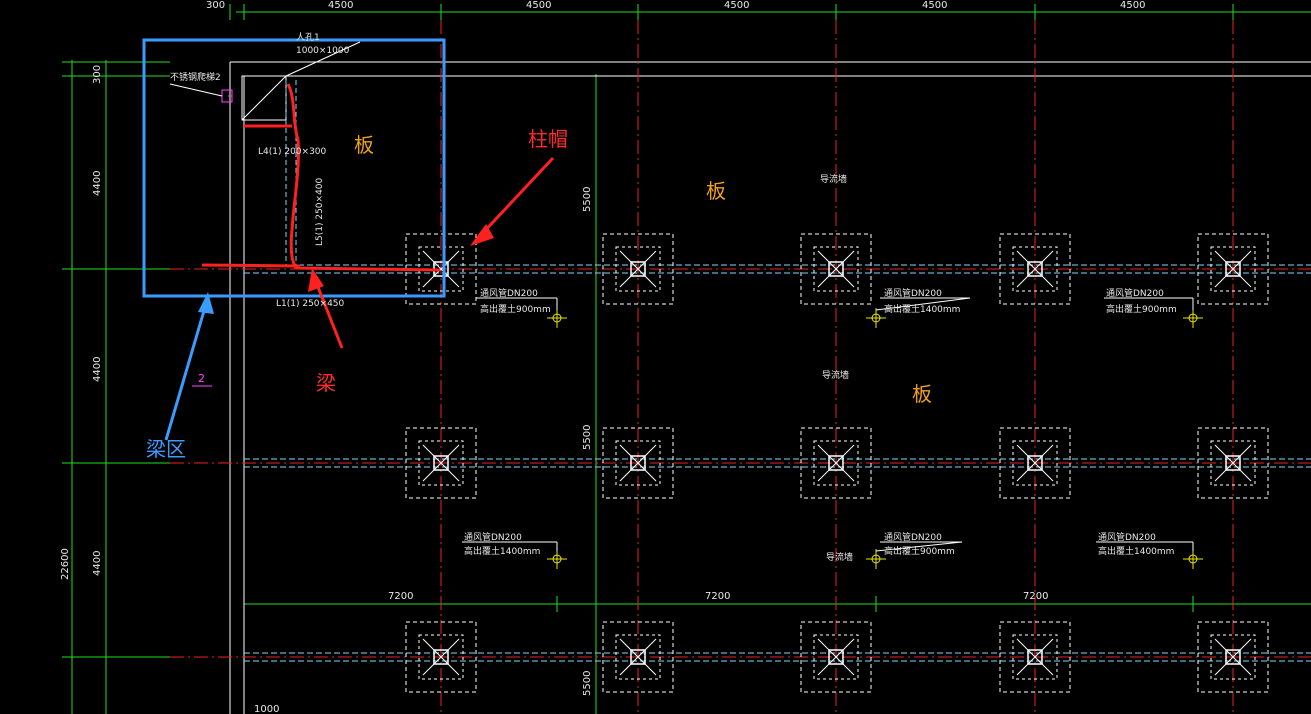  Describe the element at coordinates (310, 304) in the screenshot. I see `beam-l1-label: L1(1) 250×450` at that location.